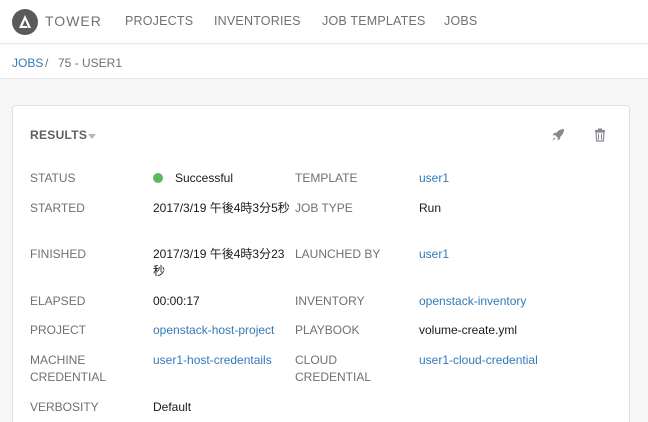  Describe the element at coordinates (90, 63) in the screenshot. I see `breadcrumb-current: 75 - USER1` at that location.